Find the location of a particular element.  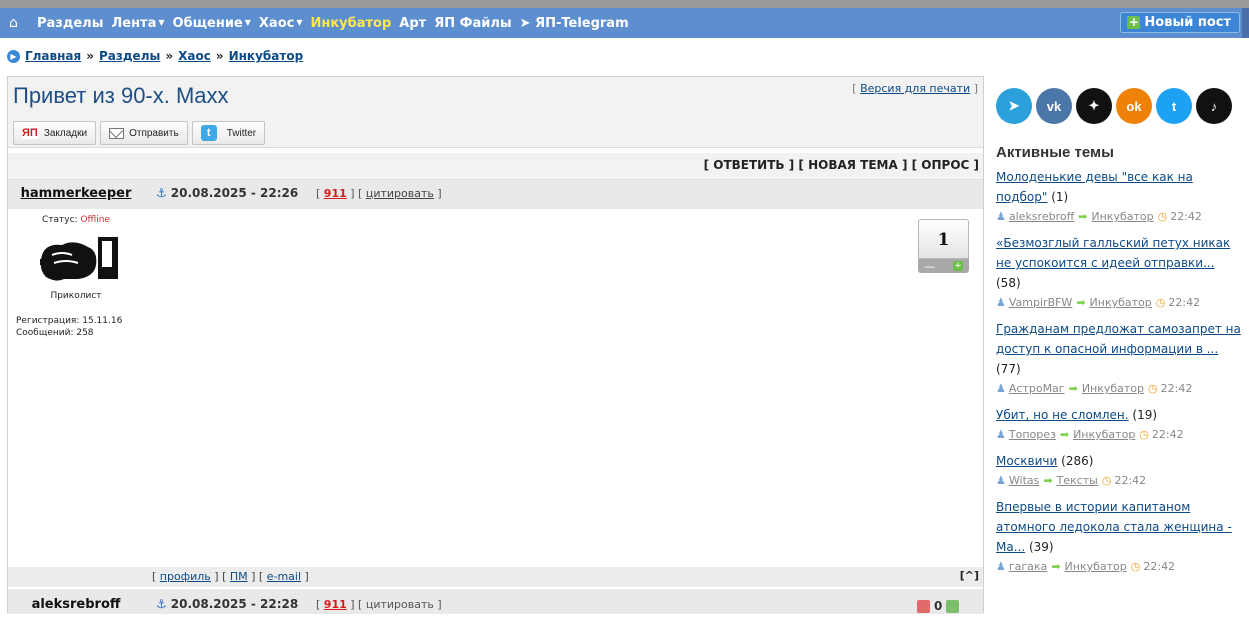

post-date-text: 20.08.2025 - 22:28 is located at coordinates (234, 604).